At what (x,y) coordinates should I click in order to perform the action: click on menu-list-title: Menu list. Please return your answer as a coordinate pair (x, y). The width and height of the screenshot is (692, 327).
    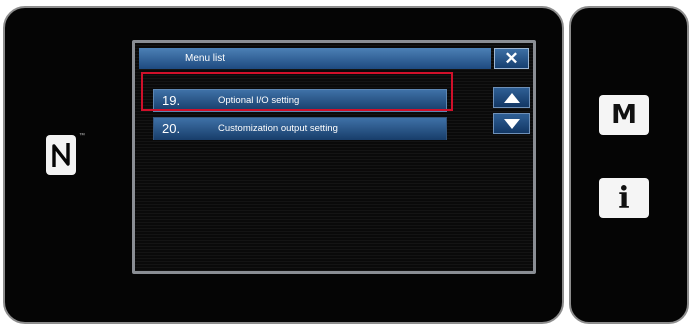
    Looking at the image, I should click on (205, 58).